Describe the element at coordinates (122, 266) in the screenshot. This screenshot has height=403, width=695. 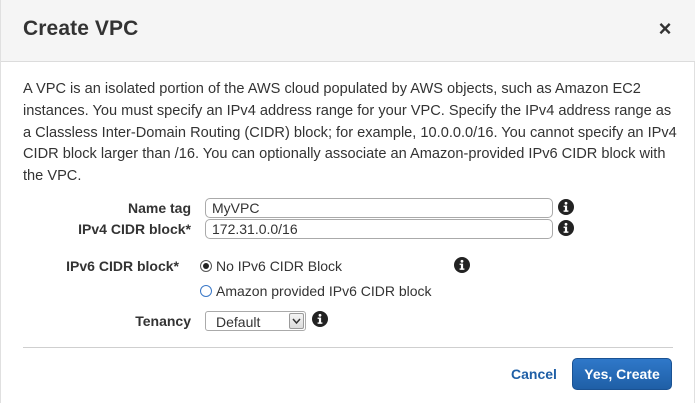
I see `ipv6-cidr-label: IPv6 CIDR block*` at that location.